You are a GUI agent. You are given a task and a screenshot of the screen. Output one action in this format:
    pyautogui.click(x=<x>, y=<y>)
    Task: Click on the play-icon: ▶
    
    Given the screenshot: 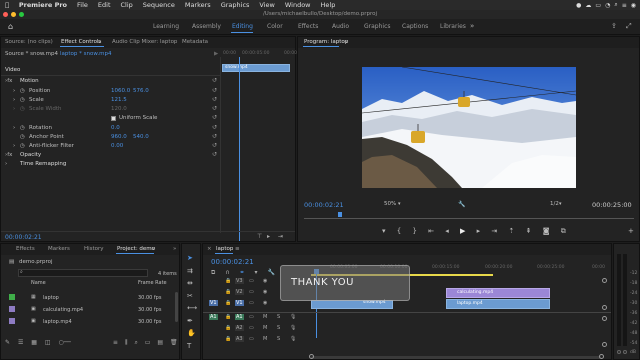 What is the action you would take?
    pyautogui.click(x=462, y=231)
    